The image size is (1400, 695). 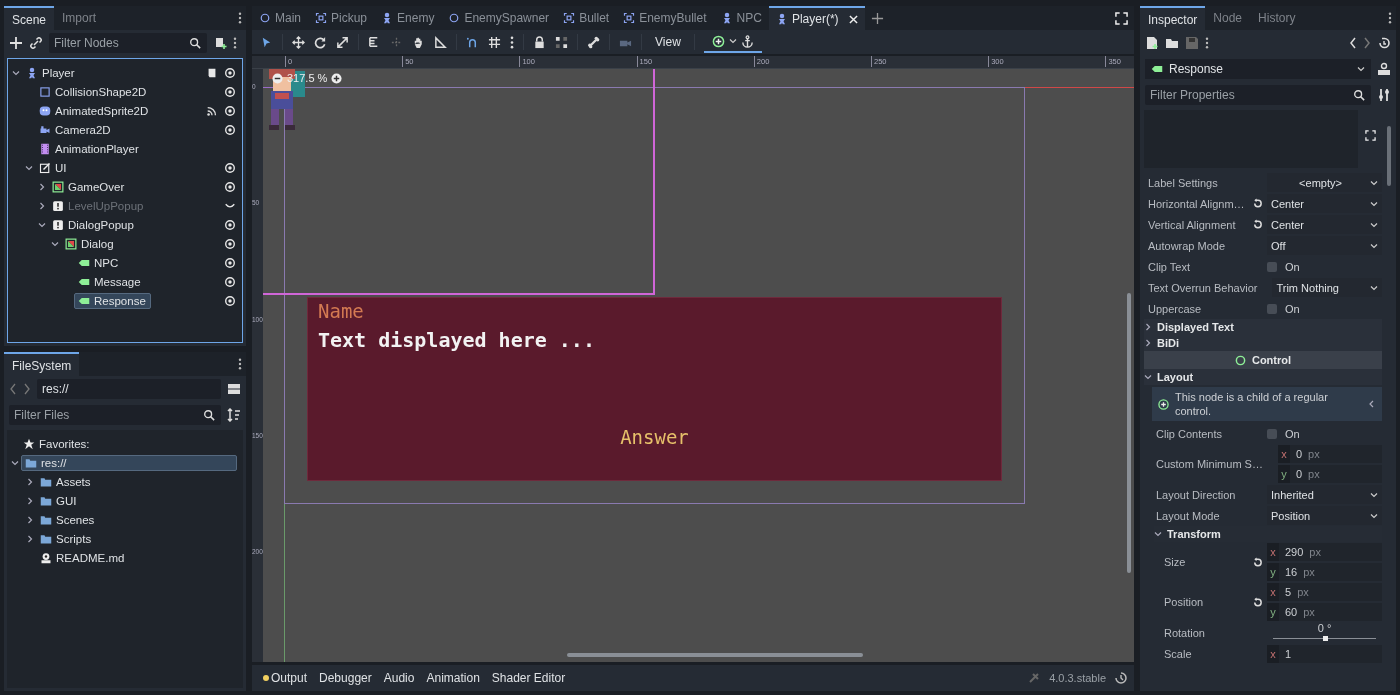 What do you see at coordinates (1384, 69) in the screenshot?
I see `docs-icon` at bounding box center [1384, 69].